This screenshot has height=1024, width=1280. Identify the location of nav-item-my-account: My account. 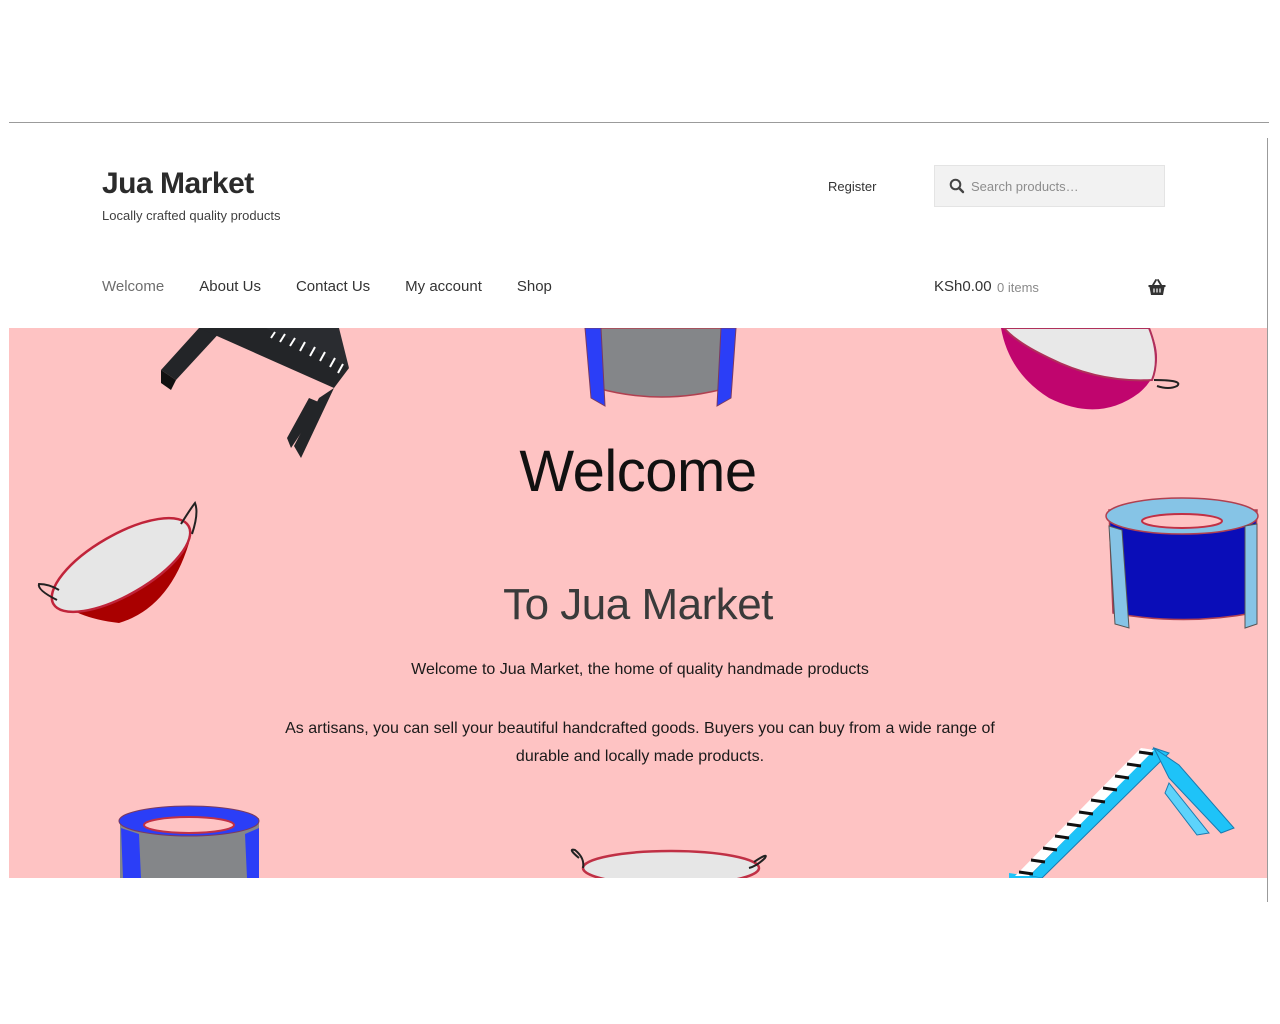
(443, 286).